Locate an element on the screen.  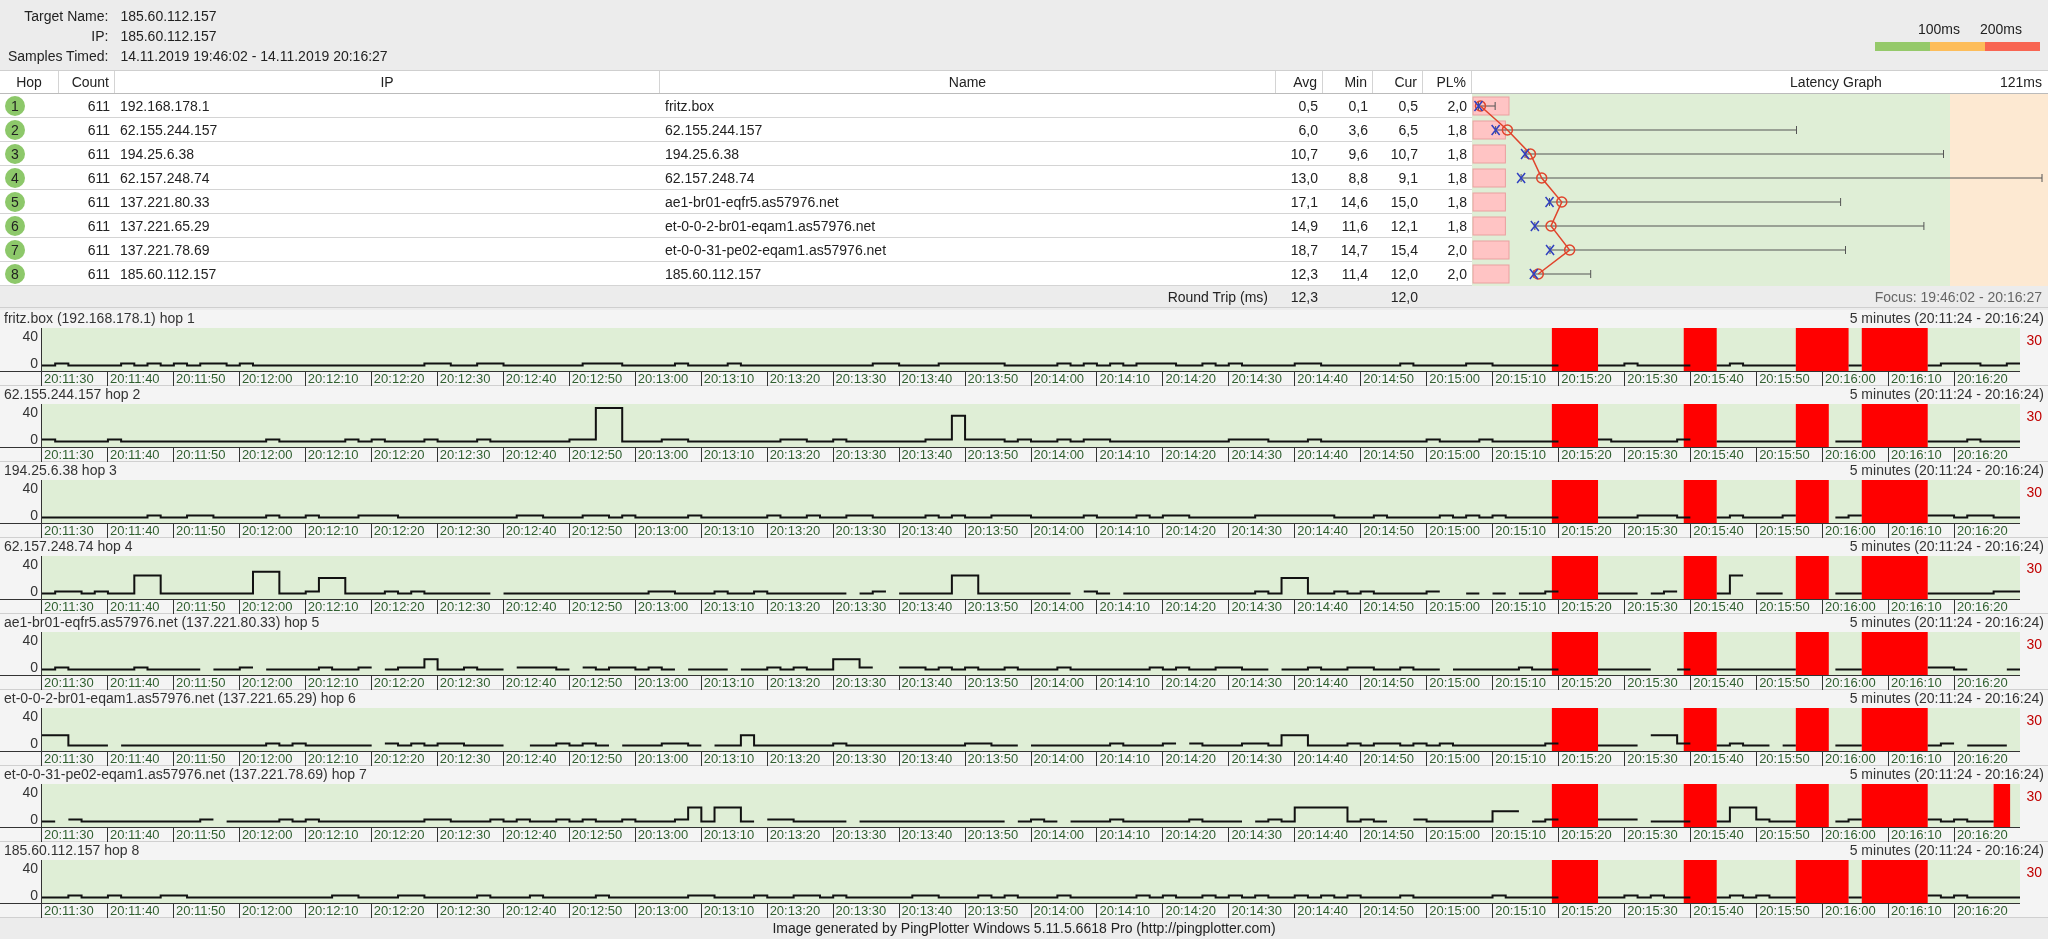
table-cell: 14,7 is located at coordinates (1348, 250).